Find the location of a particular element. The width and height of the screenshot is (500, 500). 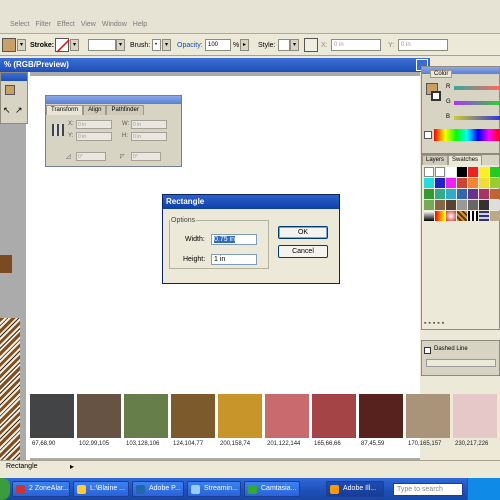

color-chip: 102,99,105 is located at coordinates (100, 422).